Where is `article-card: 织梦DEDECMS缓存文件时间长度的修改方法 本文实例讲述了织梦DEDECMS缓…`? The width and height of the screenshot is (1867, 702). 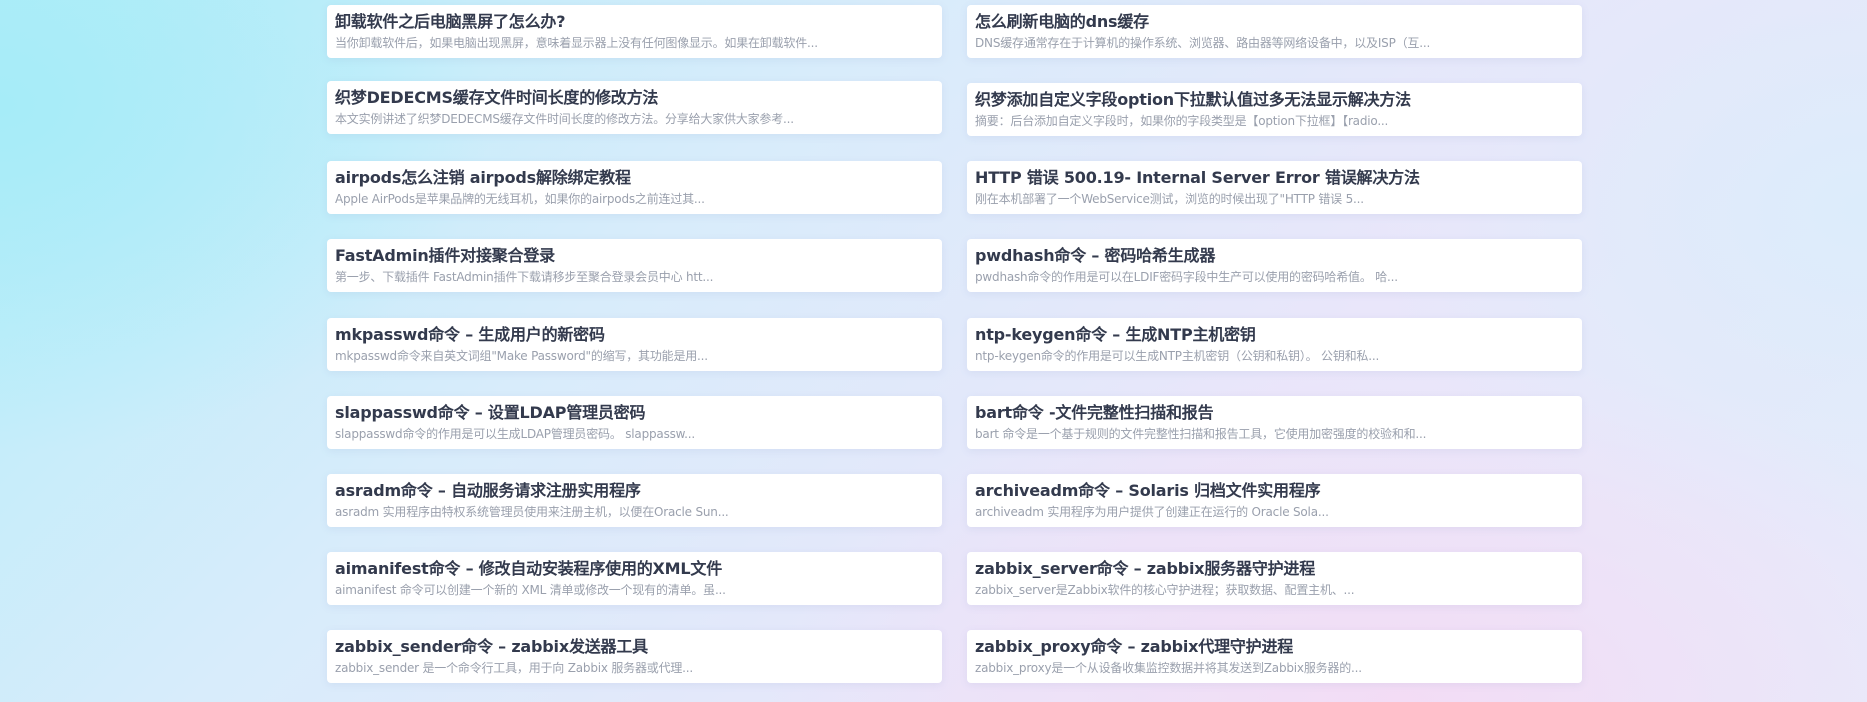
article-card: 织梦DEDECMS缓存文件时间长度的修改方法 本文实例讲述了织梦DEDECMS缓… is located at coordinates (634, 107).